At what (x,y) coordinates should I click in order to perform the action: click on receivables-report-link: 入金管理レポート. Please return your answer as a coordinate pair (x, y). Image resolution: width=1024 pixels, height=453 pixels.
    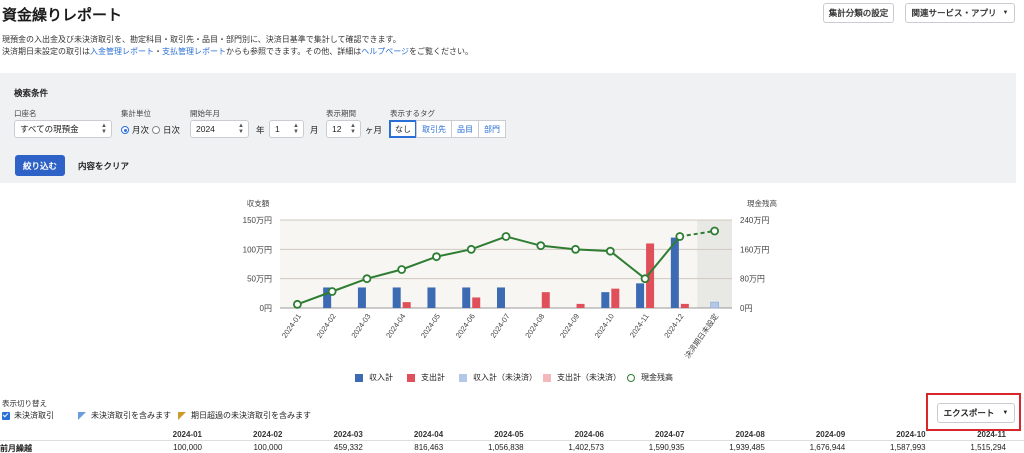
    Looking at the image, I should click on (122, 51).